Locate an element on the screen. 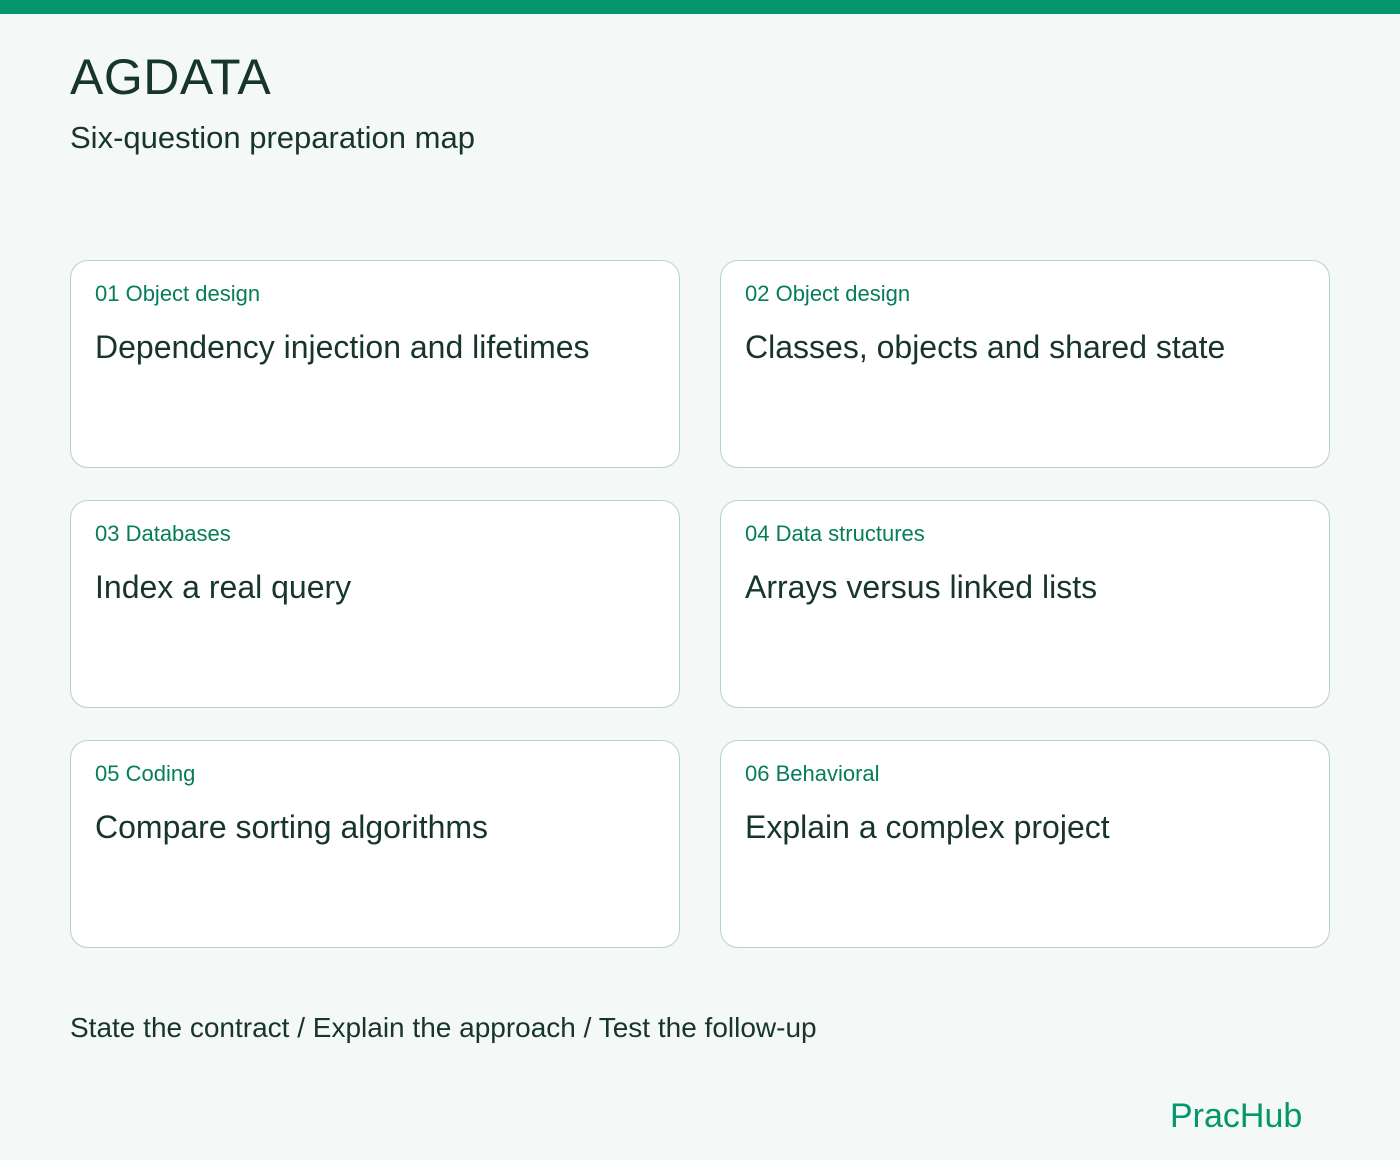 The image size is (1400, 1160). card-tag: 04 Data structures is located at coordinates (835, 533).